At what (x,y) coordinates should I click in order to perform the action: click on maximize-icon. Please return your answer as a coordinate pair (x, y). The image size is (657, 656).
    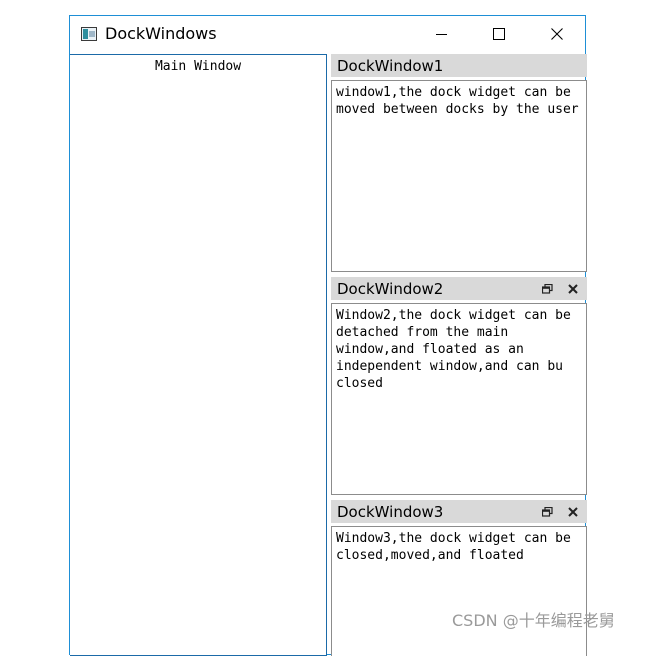
    Looking at the image, I should click on (499, 34).